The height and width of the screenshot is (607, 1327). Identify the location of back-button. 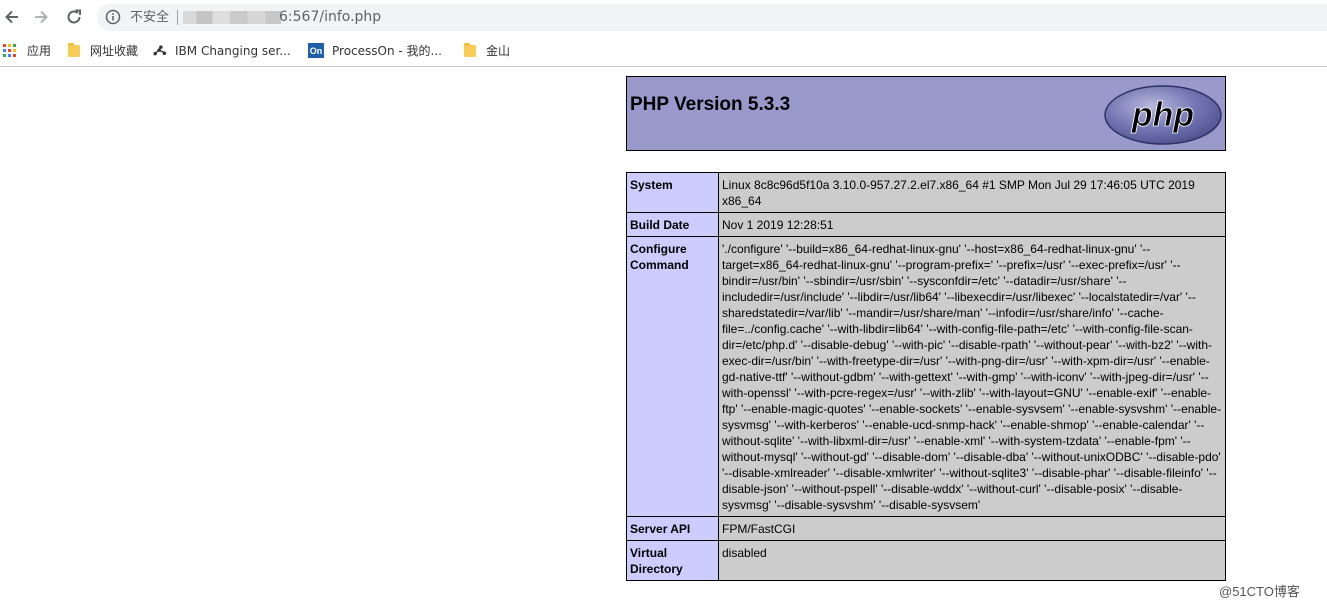
(12, 17).